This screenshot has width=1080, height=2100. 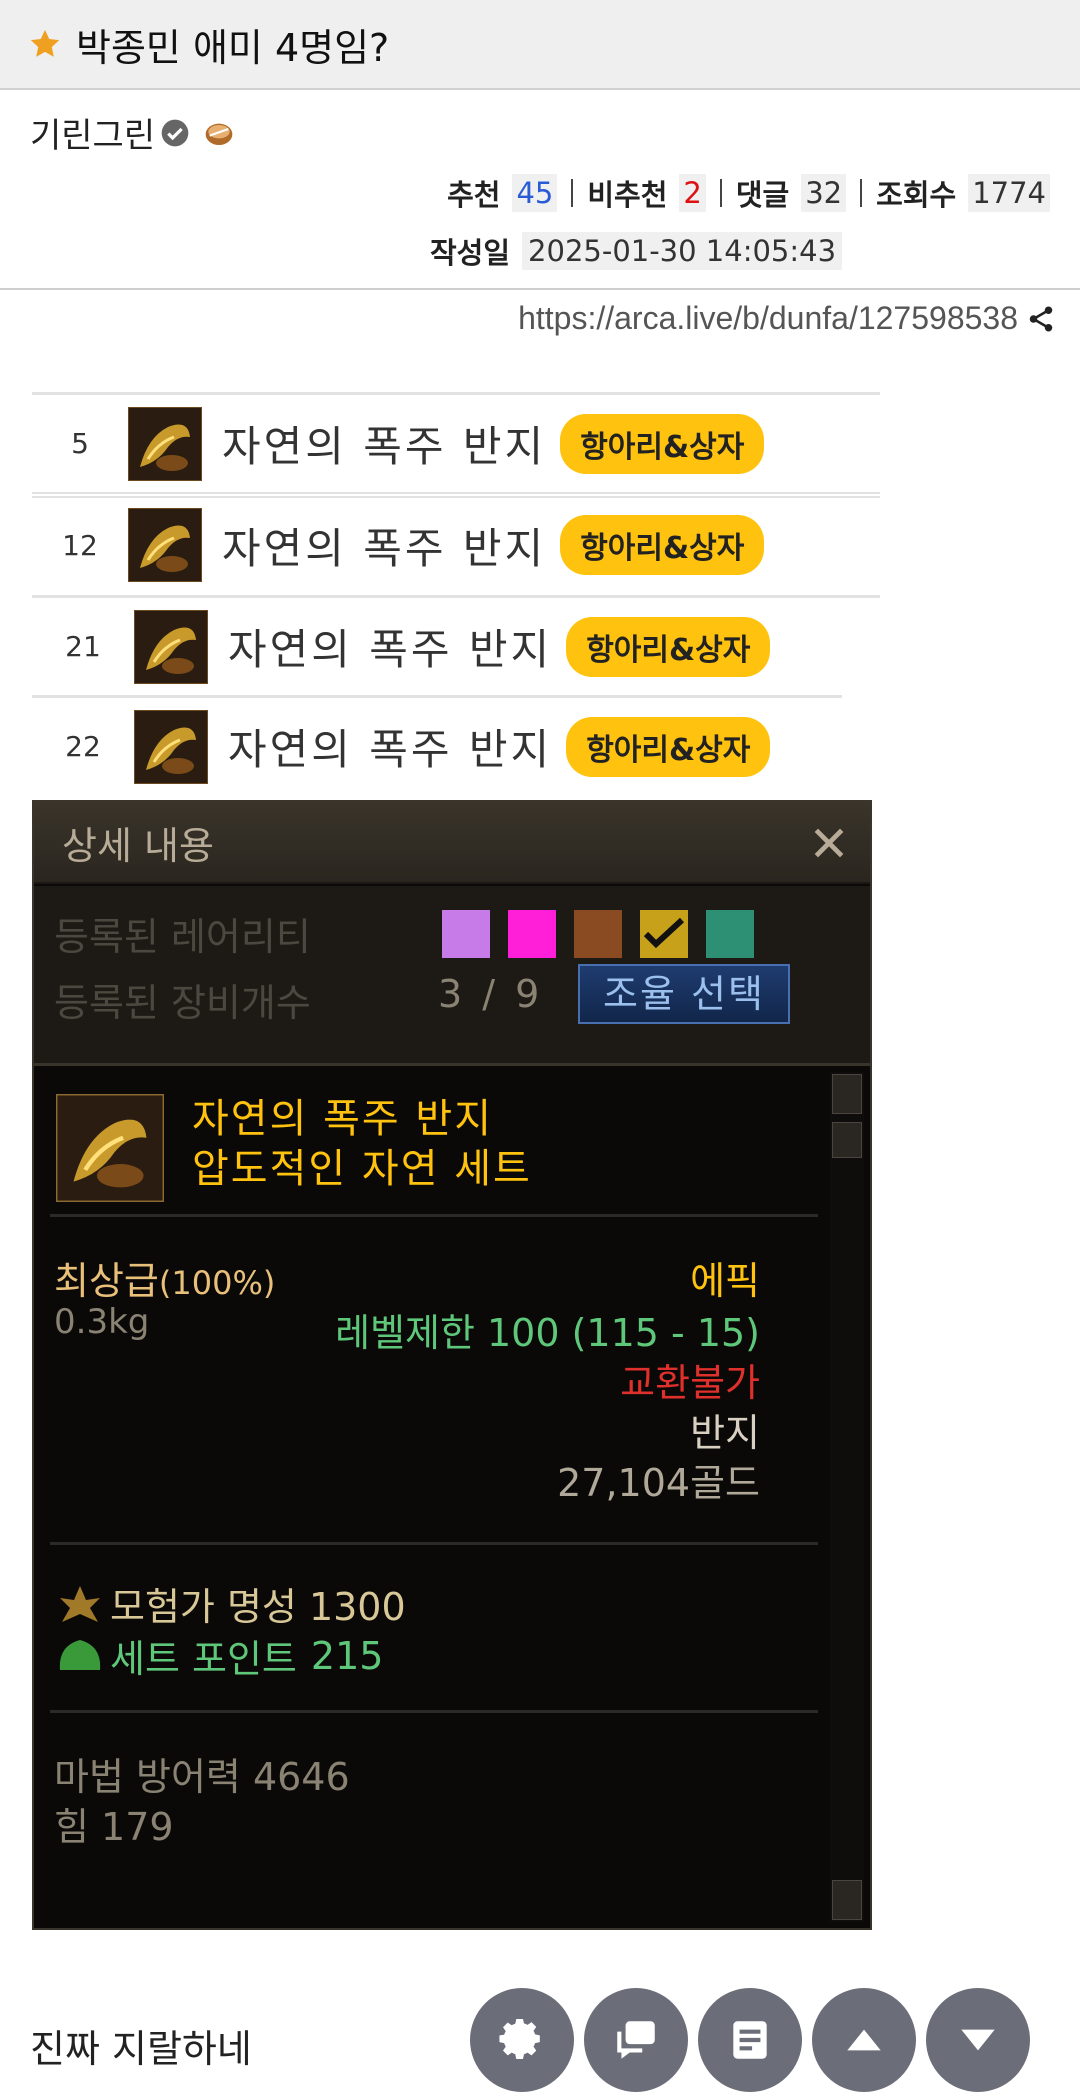 What do you see at coordinates (847, 1094) in the screenshot?
I see `scroll-up-button` at bounding box center [847, 1094].